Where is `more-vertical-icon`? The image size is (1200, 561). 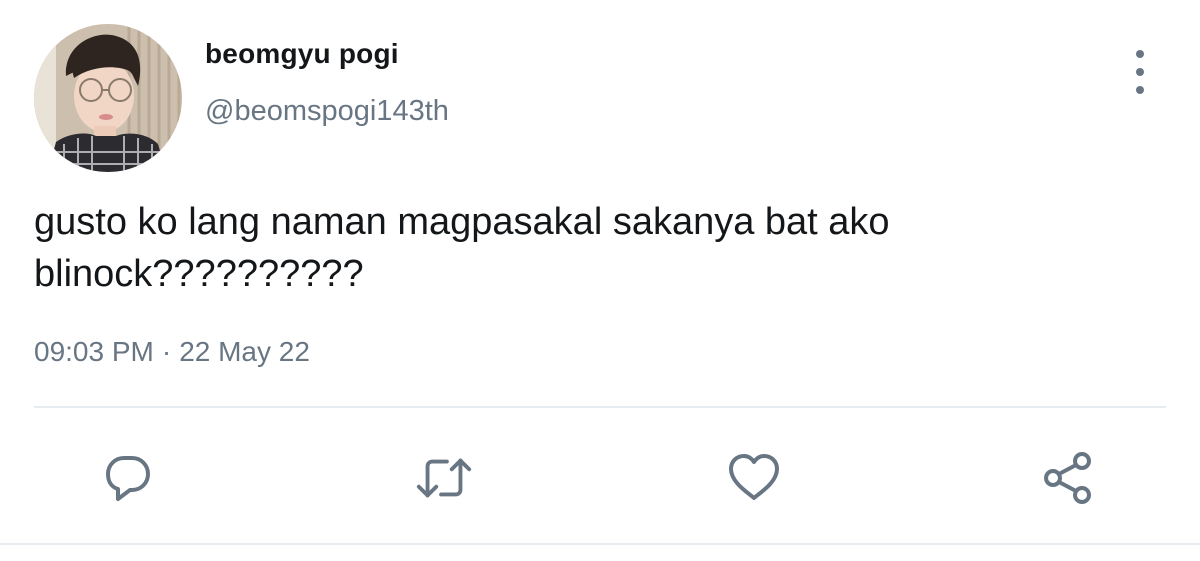
more-vertical-icon is located at coordinates (1140, 54).